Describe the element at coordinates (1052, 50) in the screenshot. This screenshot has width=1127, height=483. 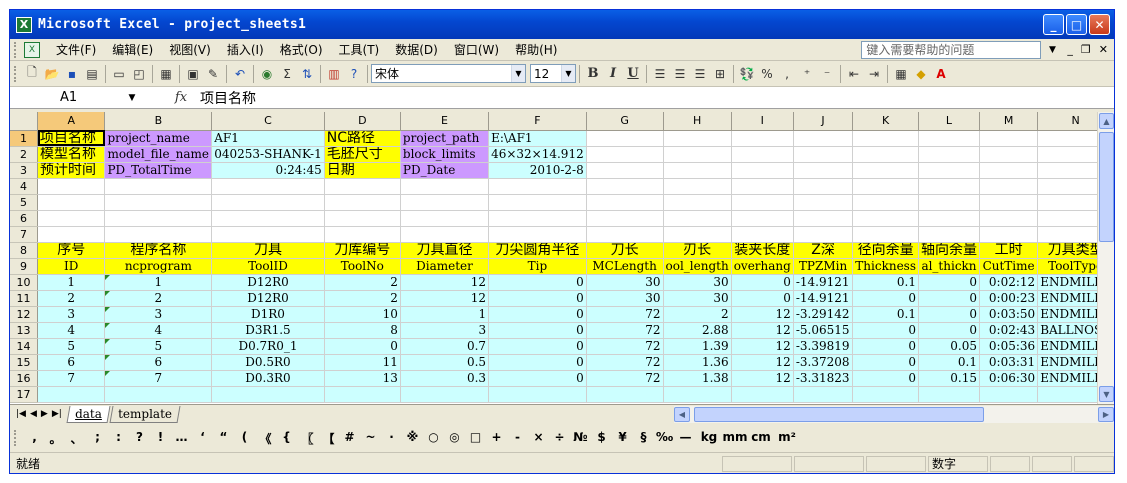
I see `help-dropdown-icon: ▼` at that location.